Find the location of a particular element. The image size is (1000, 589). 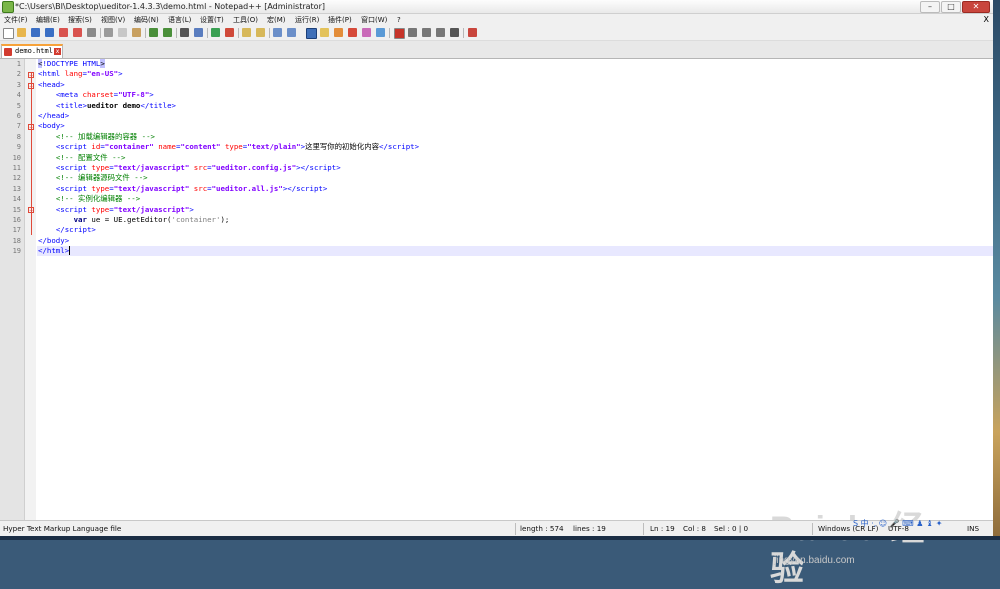

menu-run: 运行(R) is located at coordinates (307, 20).